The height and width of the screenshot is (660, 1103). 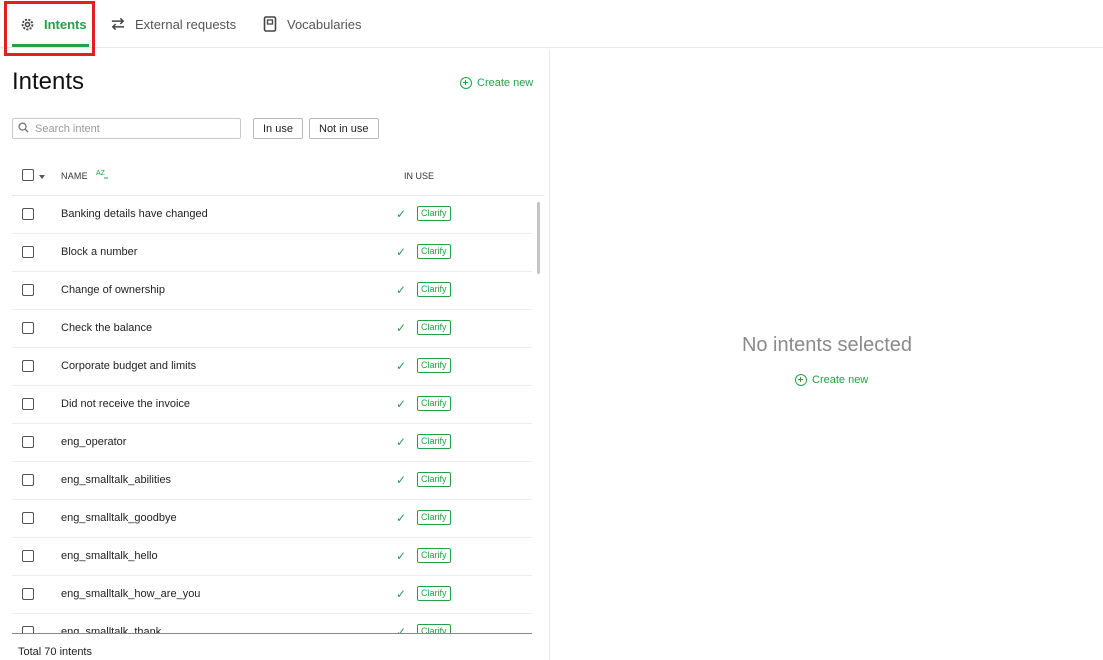 I want to click on tab-intents: Intents, so click(x=53, y=24).